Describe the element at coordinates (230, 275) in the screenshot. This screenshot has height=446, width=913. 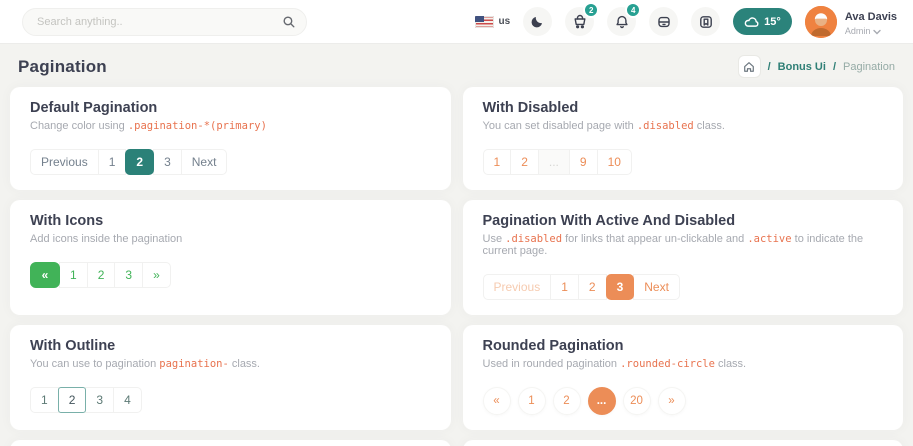
I see `pagination-icons: « 1 2 3 »` at that location.